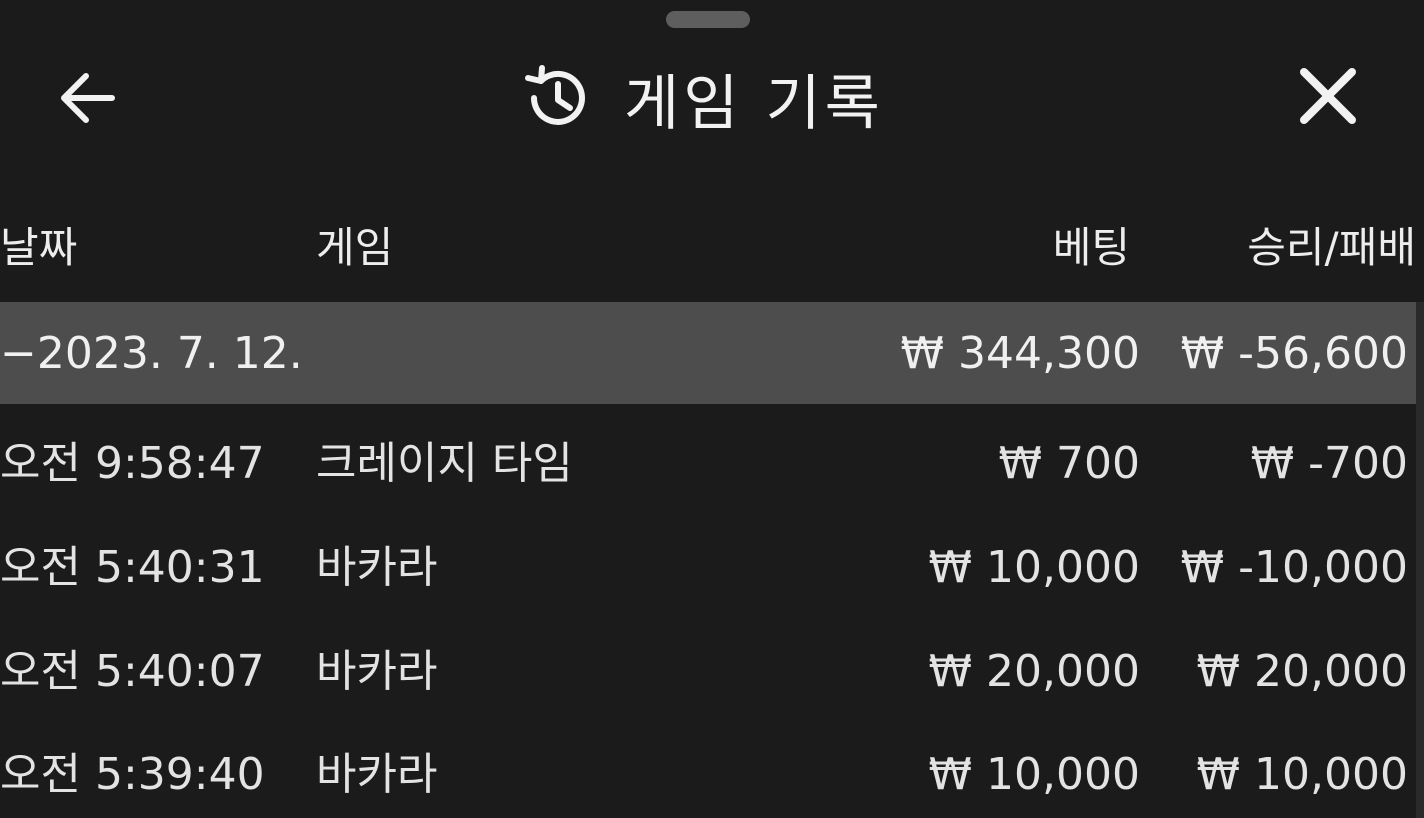 The image size is (1424, 818). Describe the element at coordinates (151, 353) in the screenshot. I see `summary-date: −2023. 7. 12.` at that location.